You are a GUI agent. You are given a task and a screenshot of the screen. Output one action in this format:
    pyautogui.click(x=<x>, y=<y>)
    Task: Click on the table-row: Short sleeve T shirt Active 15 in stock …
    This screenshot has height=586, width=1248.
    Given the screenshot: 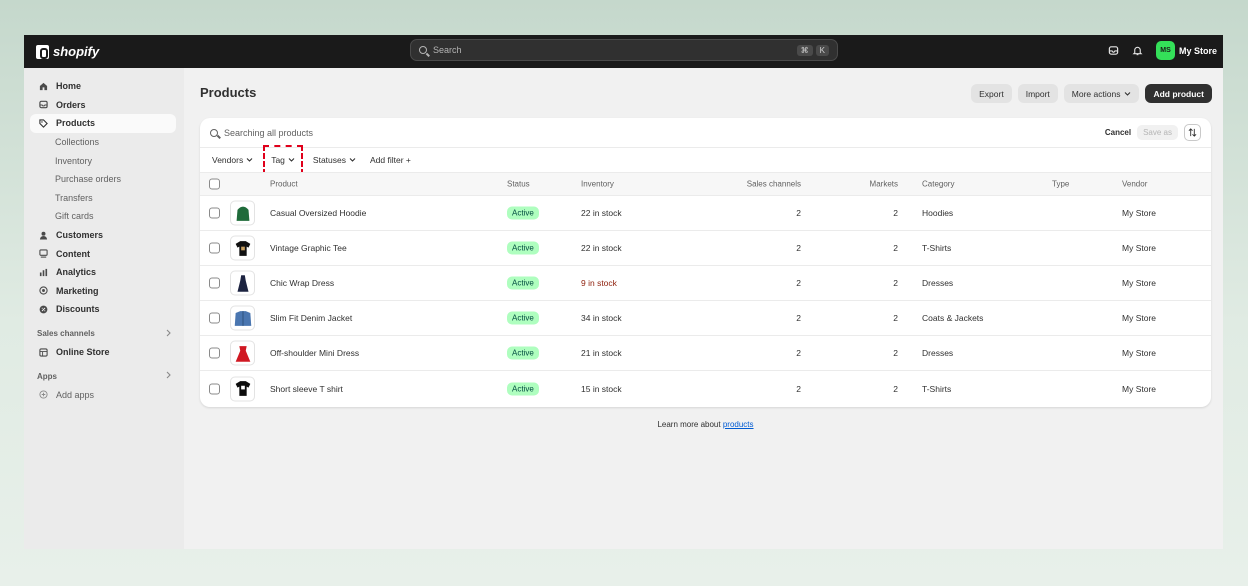 What is the action you would take?
    pyautogui.click(x=705, y=388)
    